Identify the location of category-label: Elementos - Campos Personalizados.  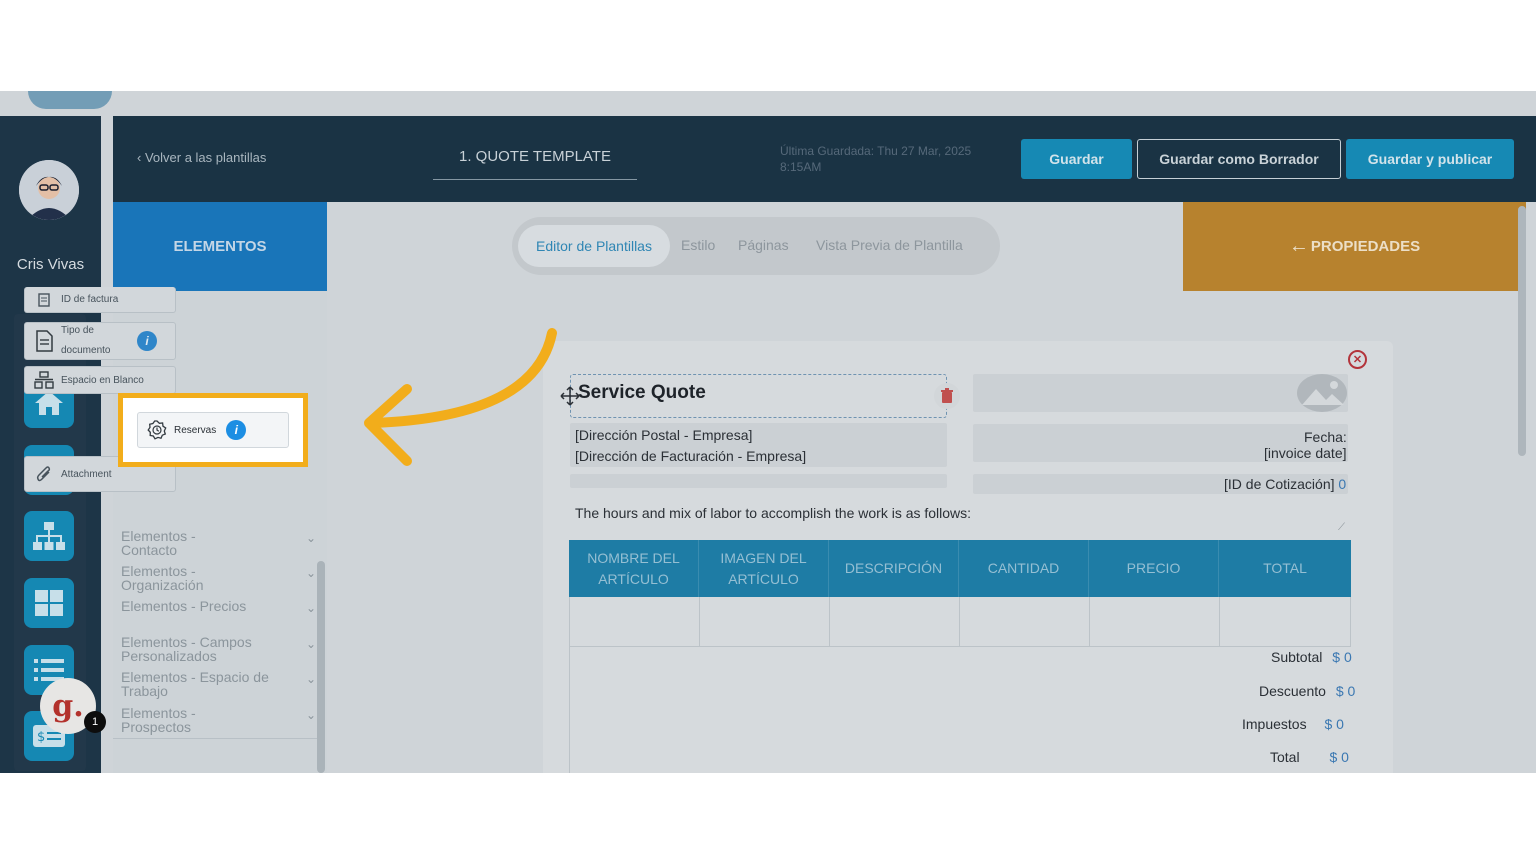
(186, 649).